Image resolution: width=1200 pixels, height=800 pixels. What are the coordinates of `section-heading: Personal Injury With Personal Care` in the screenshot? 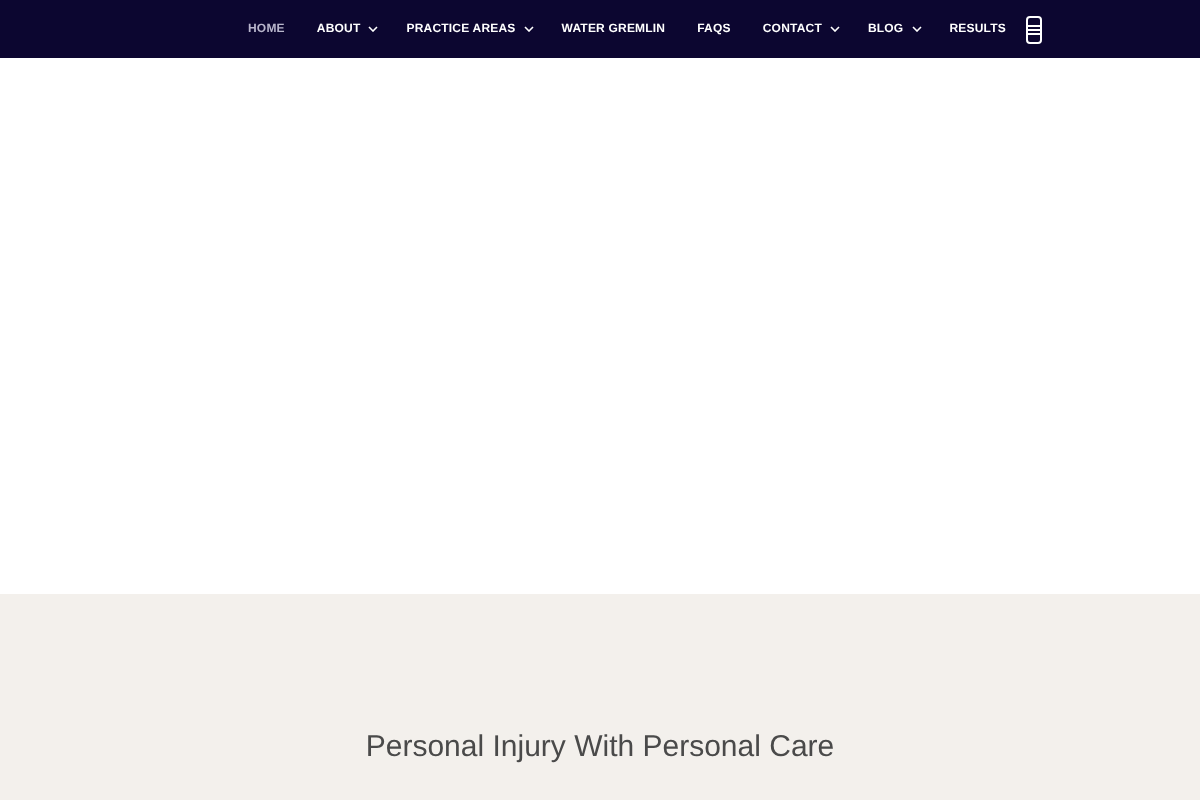 It's located at (600, 749).